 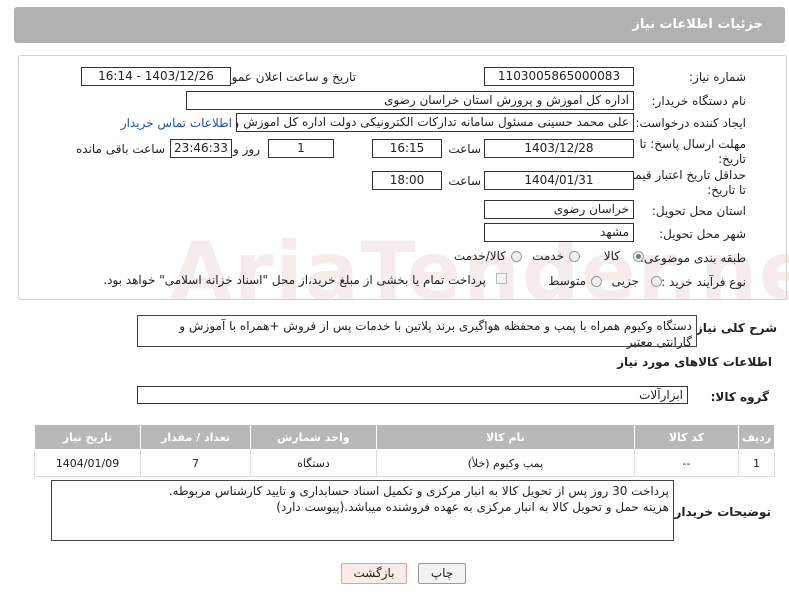 What do you see at coordinates (501, 278) in the screenshot?
I see `treasury-payment-checkbox` at bounding box center [501, 278].